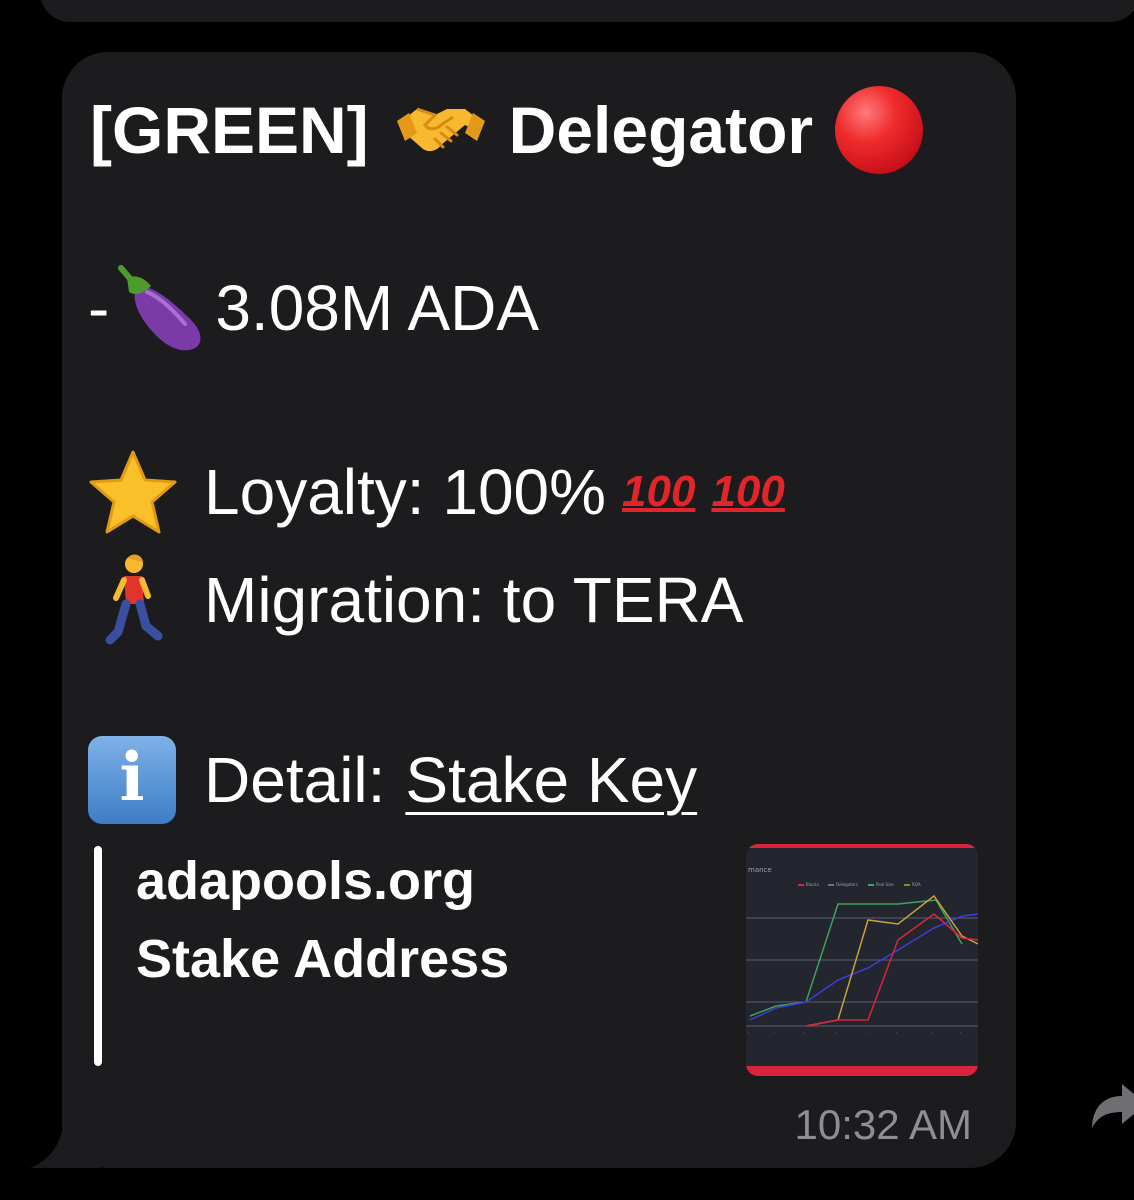  Describe the element at coordinates (916, 884) in the screenshot. I see `thumbnail-legend-item: ROA` at that location.